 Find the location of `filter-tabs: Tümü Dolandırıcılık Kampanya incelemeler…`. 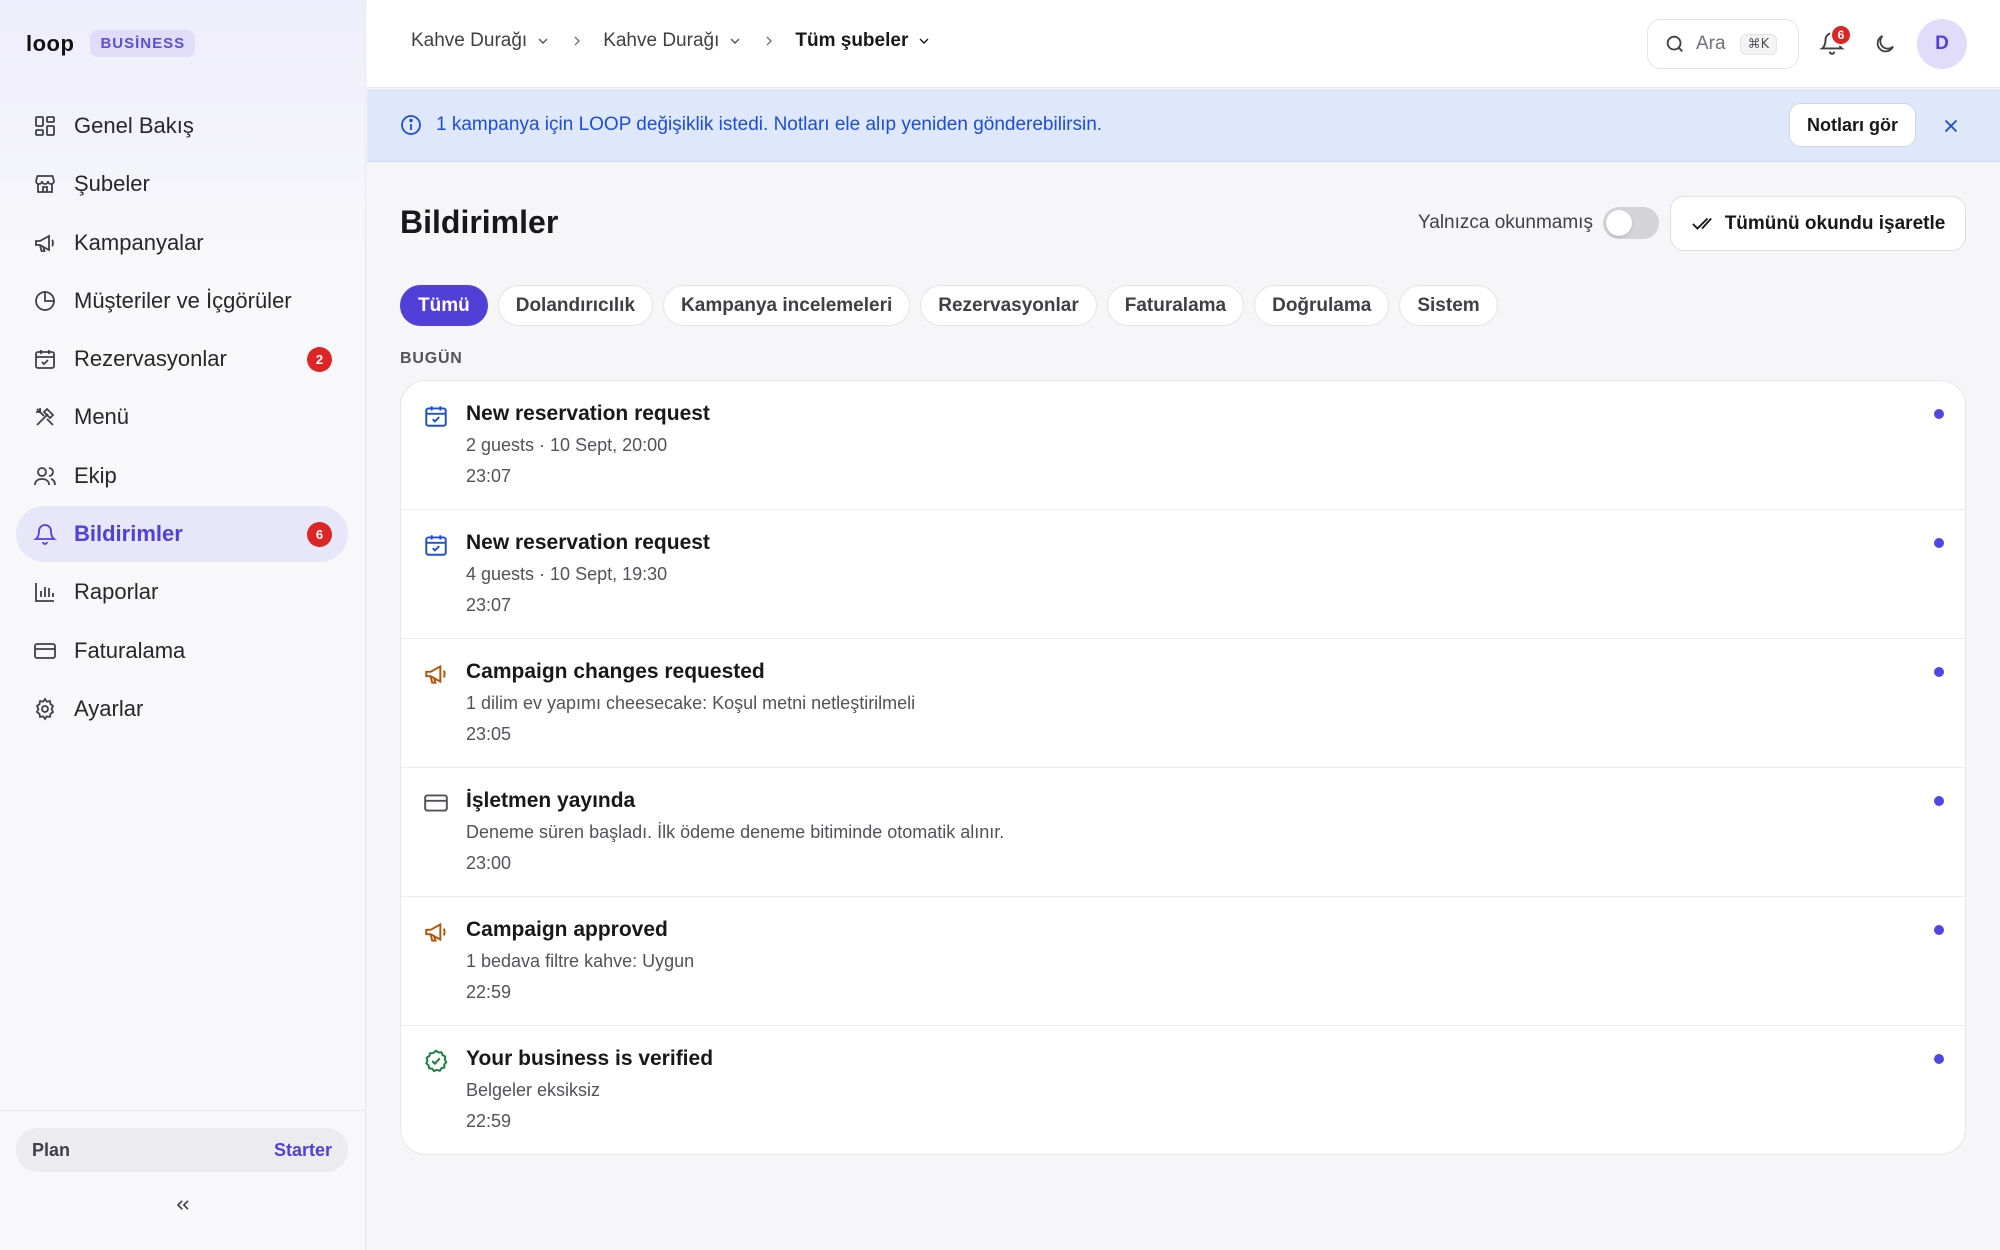

filter-tabs: Tümü Dolandırıcılık Kampanya incelemeler… is located at coordinates (949, 305).